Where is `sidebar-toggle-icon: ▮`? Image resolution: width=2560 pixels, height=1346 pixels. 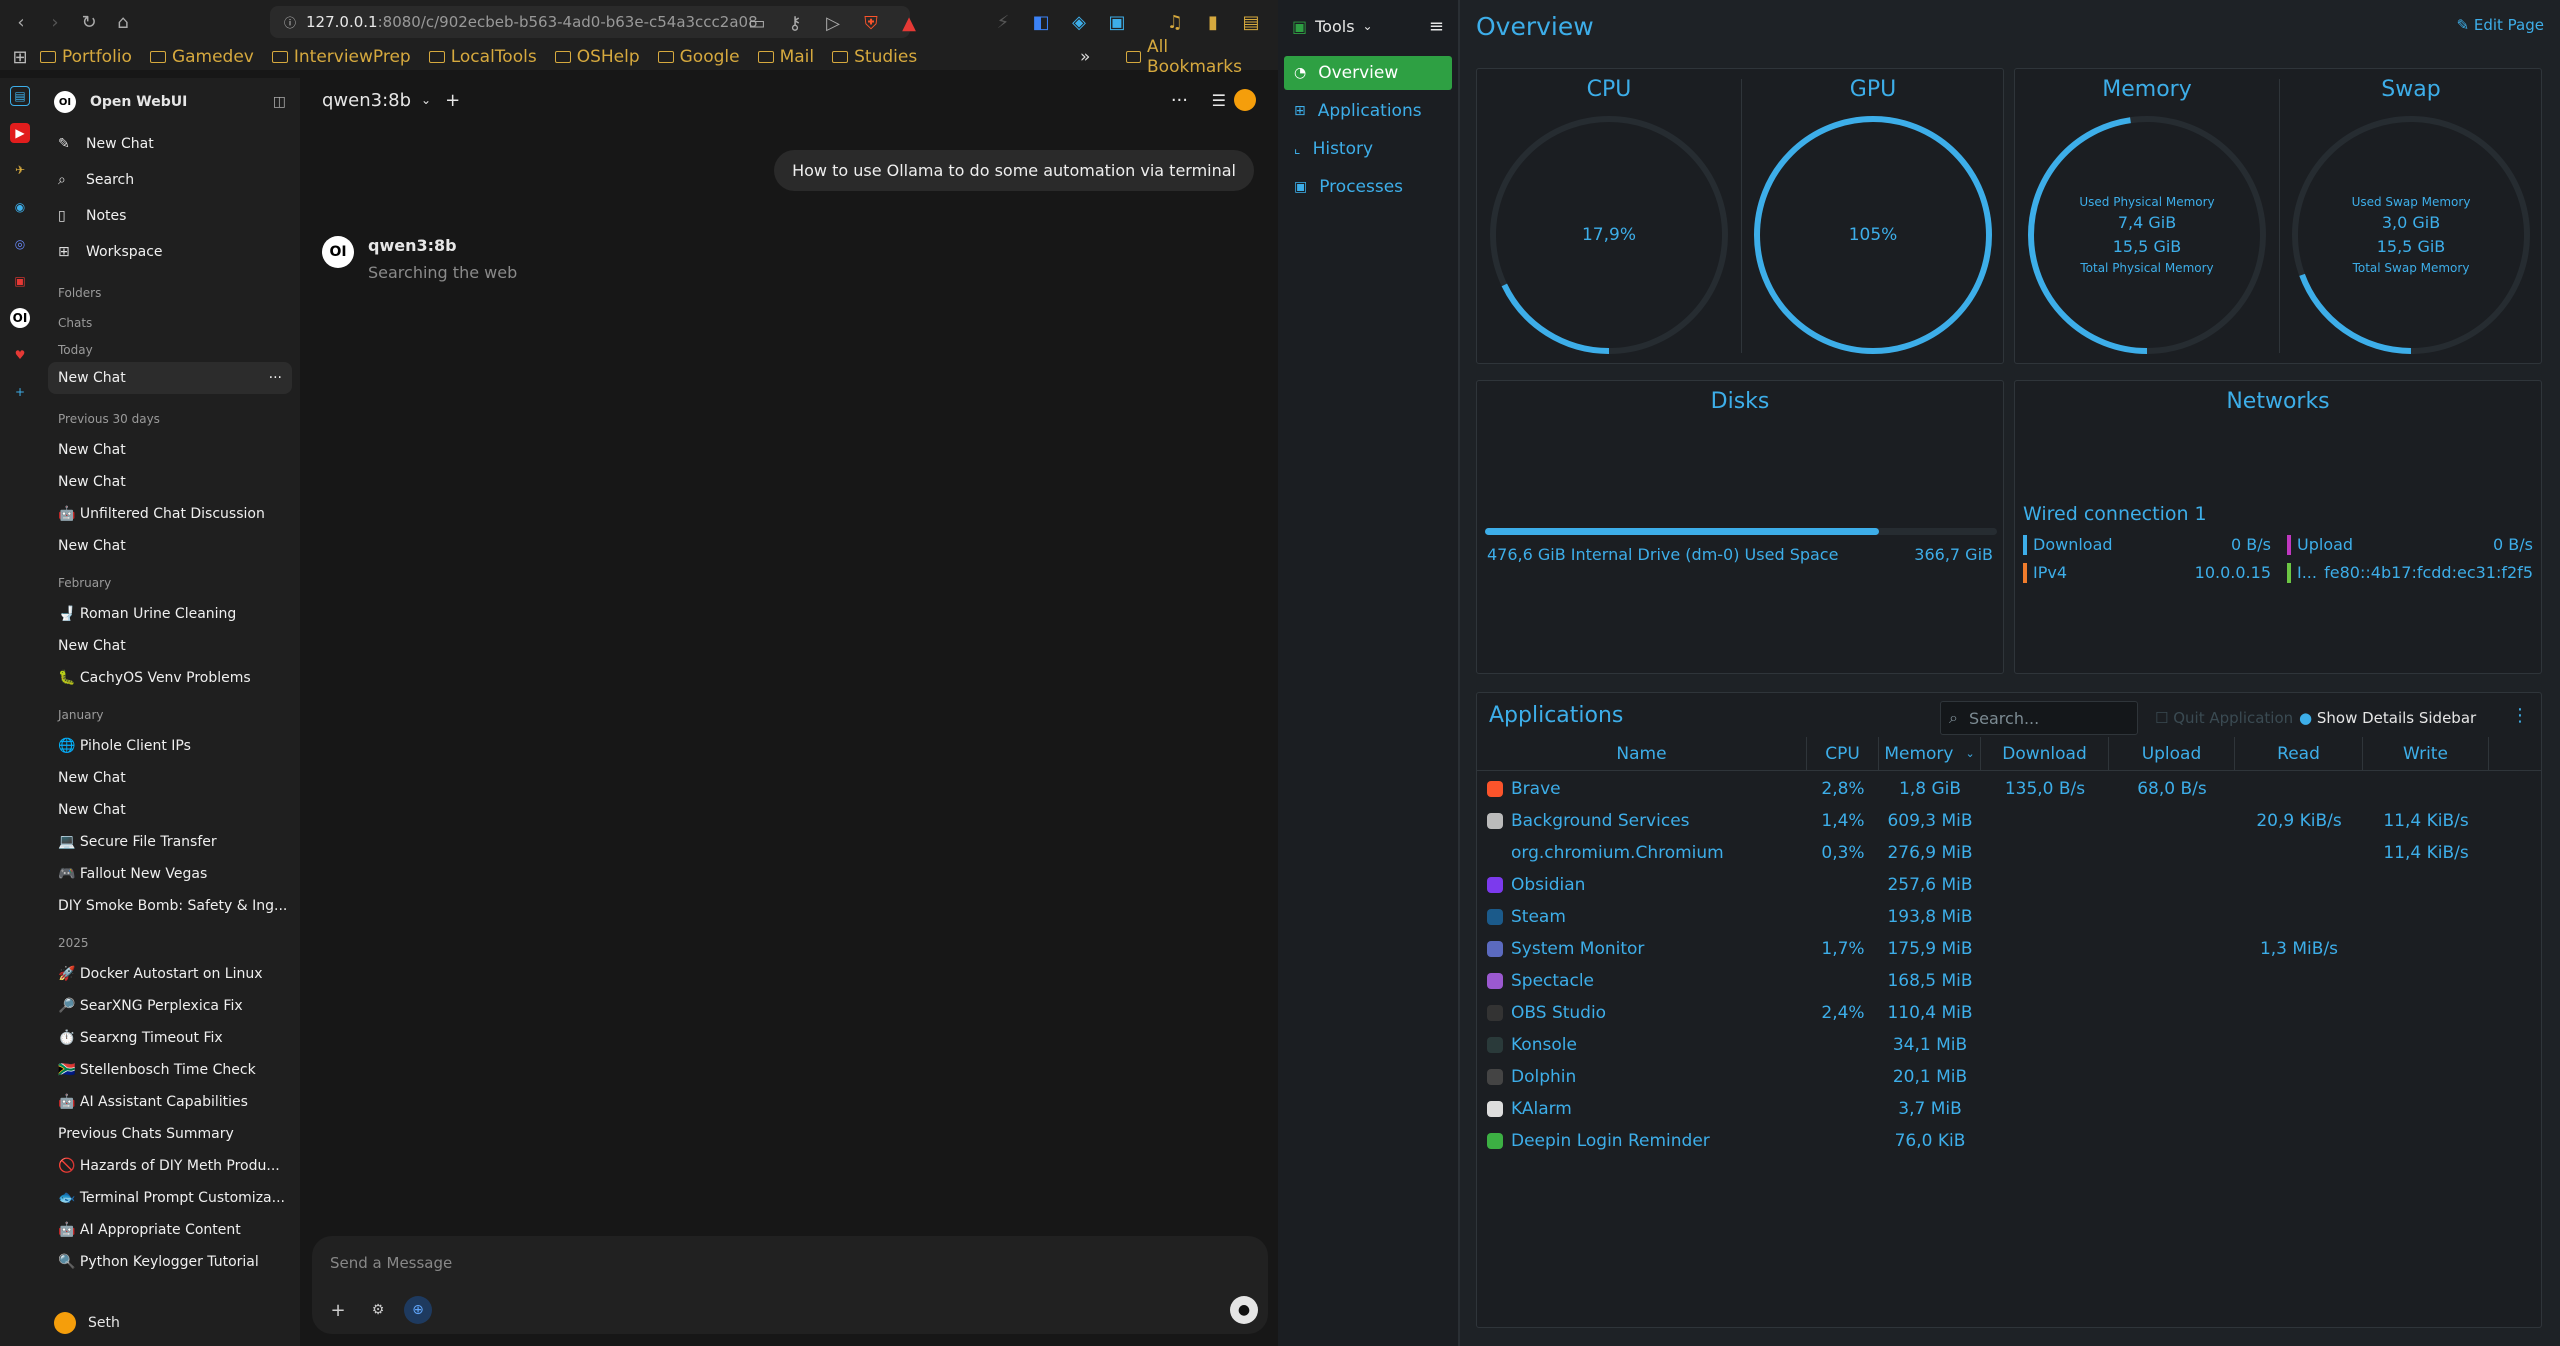
sidebar-toggle-icon: ▮ is located at coordinates (1213, 22).